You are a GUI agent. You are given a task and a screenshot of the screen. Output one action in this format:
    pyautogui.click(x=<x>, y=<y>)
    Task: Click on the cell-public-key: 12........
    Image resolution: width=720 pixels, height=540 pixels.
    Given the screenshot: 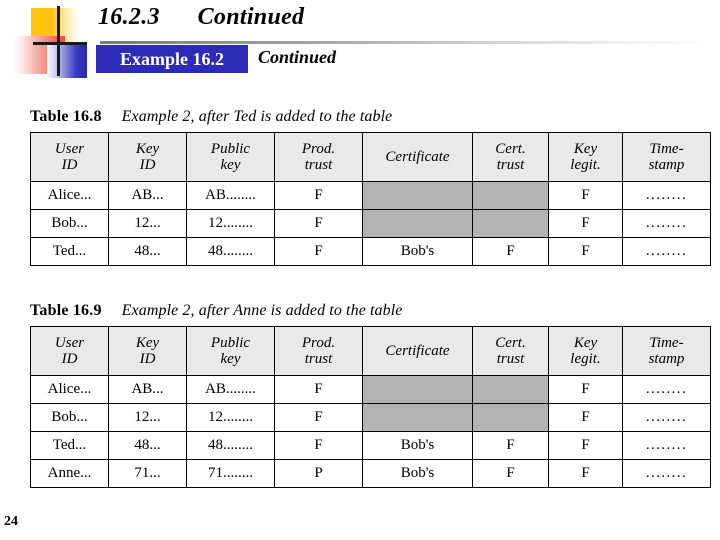 What is the action you would take?
    pyautogui.click(x=230, y=223)
    